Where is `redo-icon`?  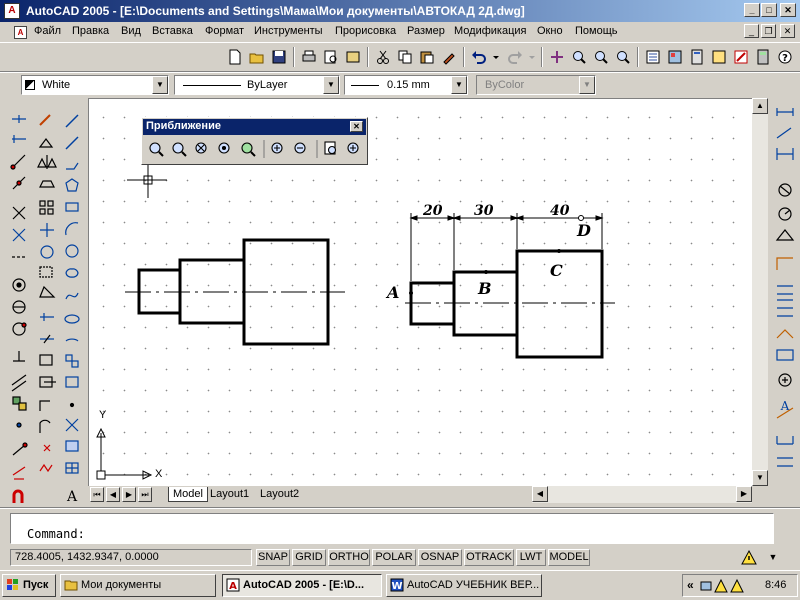
redo-icon is located at coordinates (515, 57).